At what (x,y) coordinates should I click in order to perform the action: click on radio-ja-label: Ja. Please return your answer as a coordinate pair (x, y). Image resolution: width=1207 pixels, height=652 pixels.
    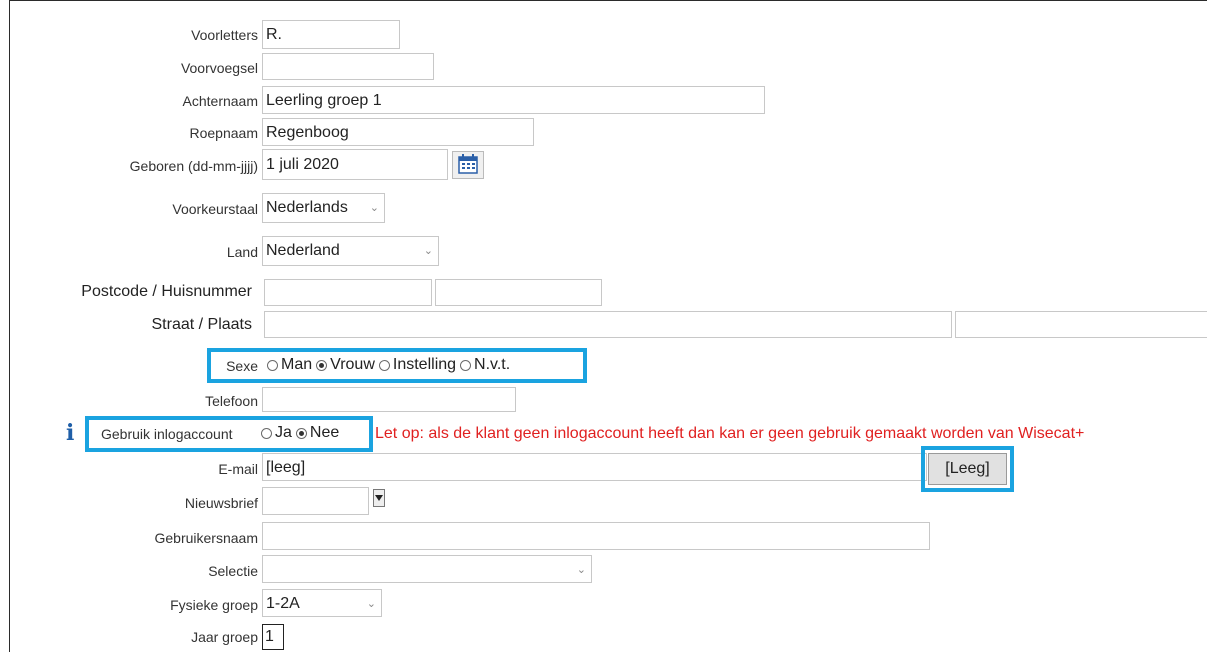
    Looking at the image, I should click on (283, 432).